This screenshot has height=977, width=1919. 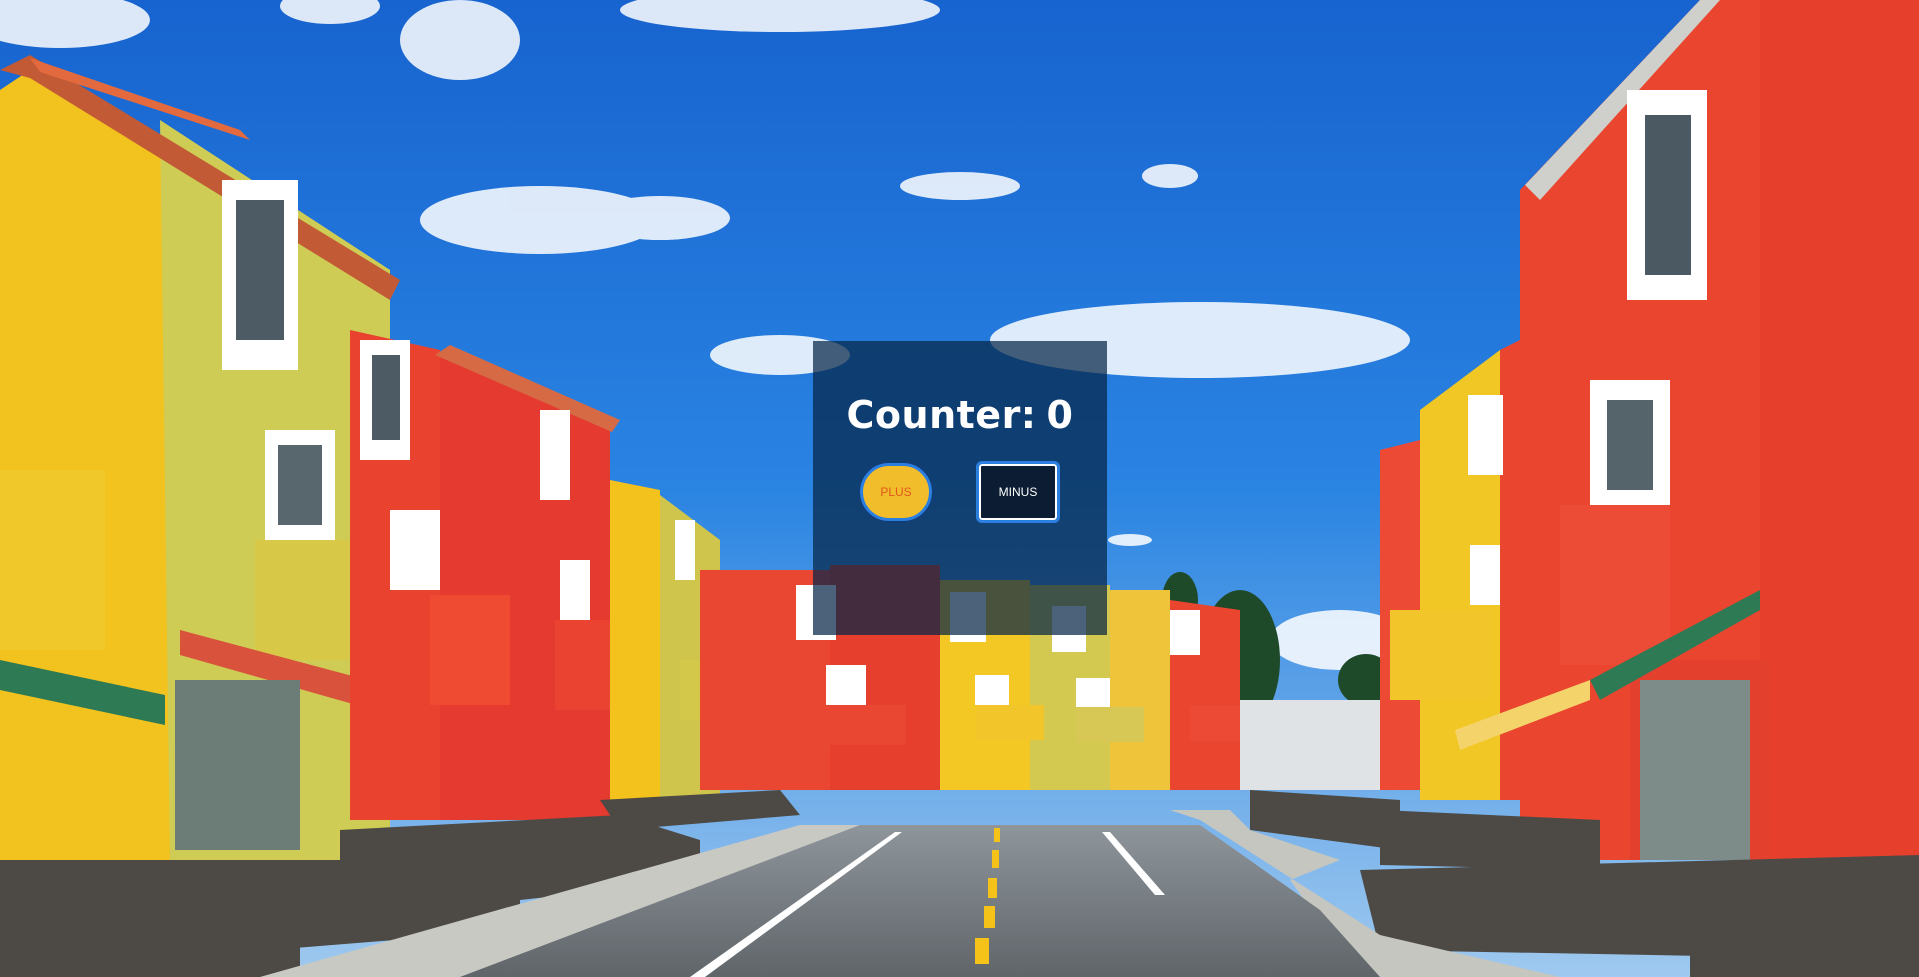 I want to click on counter-panel: Counter: 0 PLUS MINUS, so click(x=960, y=488).